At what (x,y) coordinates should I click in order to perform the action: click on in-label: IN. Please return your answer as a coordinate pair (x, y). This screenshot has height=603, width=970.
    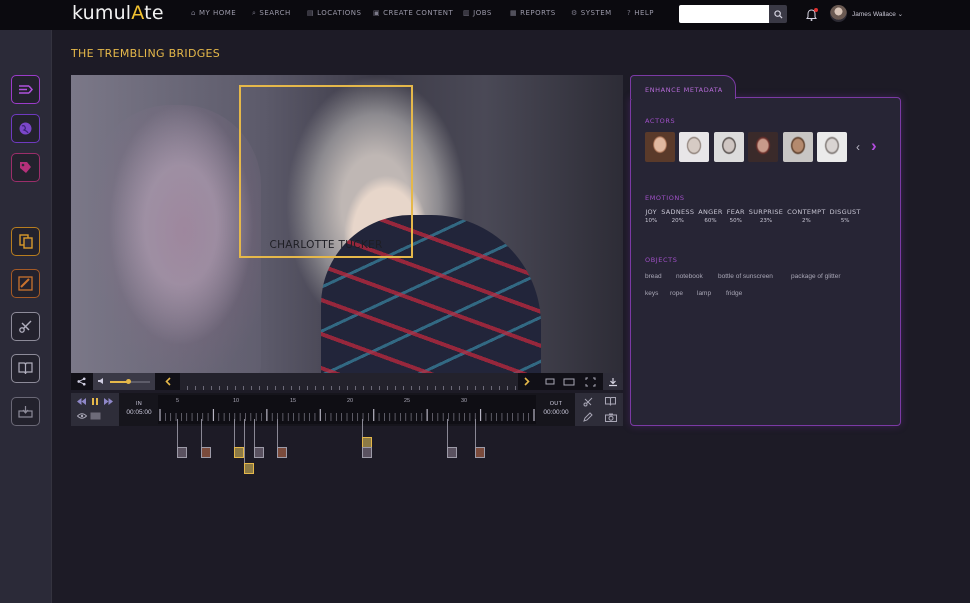
    Looking at the image, I should click on (139, 404).